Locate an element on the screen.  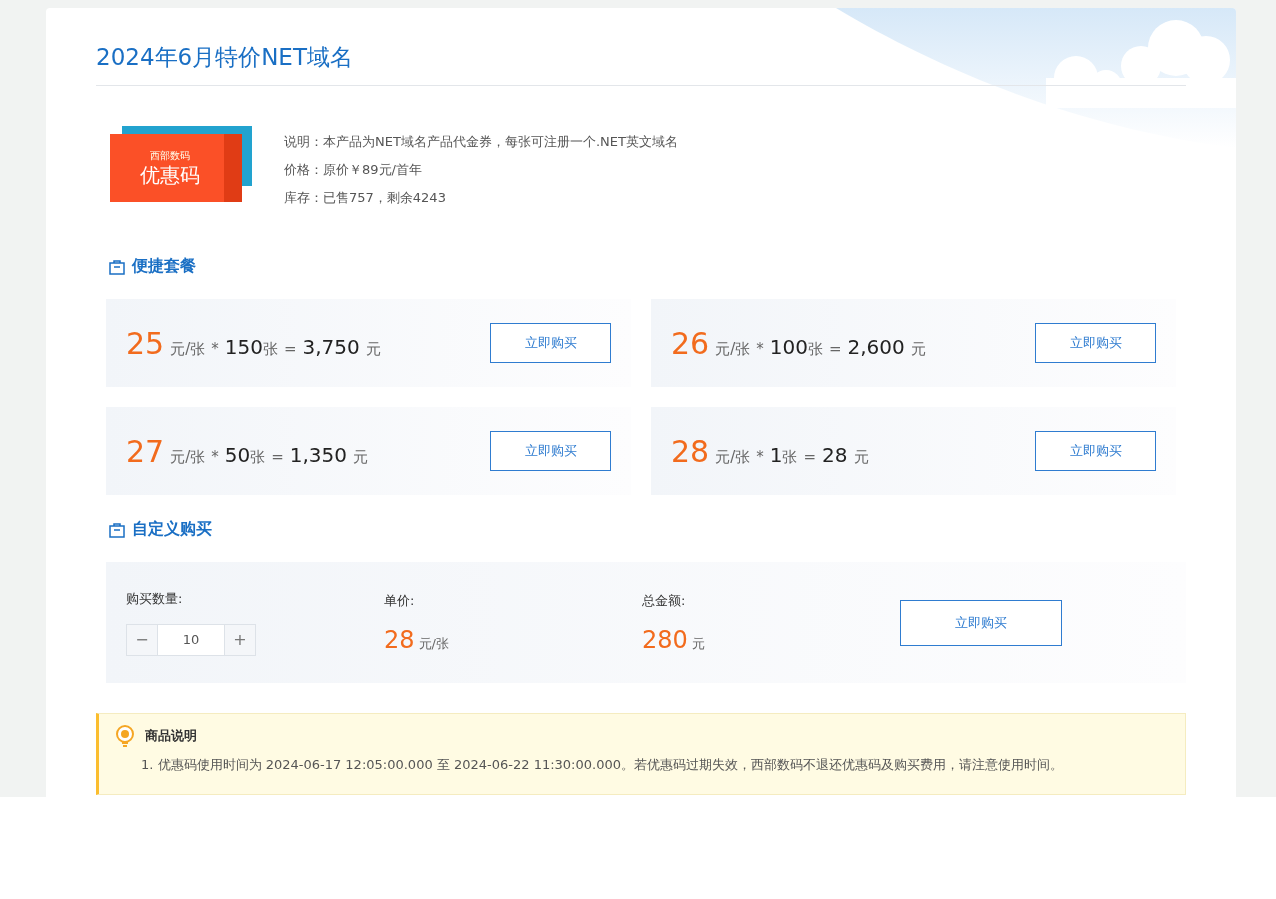
total-value: 28 is located at coordinates (835, 454).